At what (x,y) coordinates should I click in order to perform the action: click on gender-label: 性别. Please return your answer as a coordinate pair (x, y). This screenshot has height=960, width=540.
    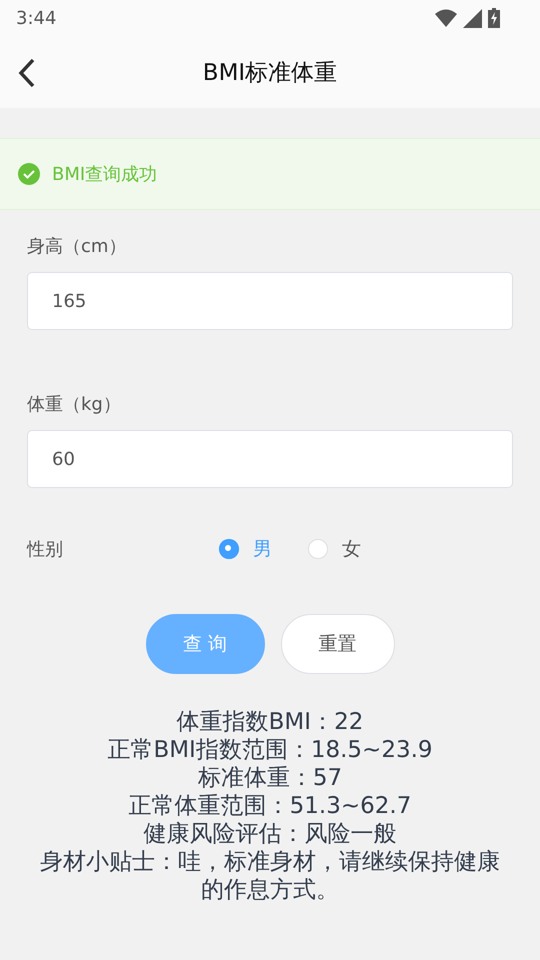
    Looking at the image, I should click on (45, 549).